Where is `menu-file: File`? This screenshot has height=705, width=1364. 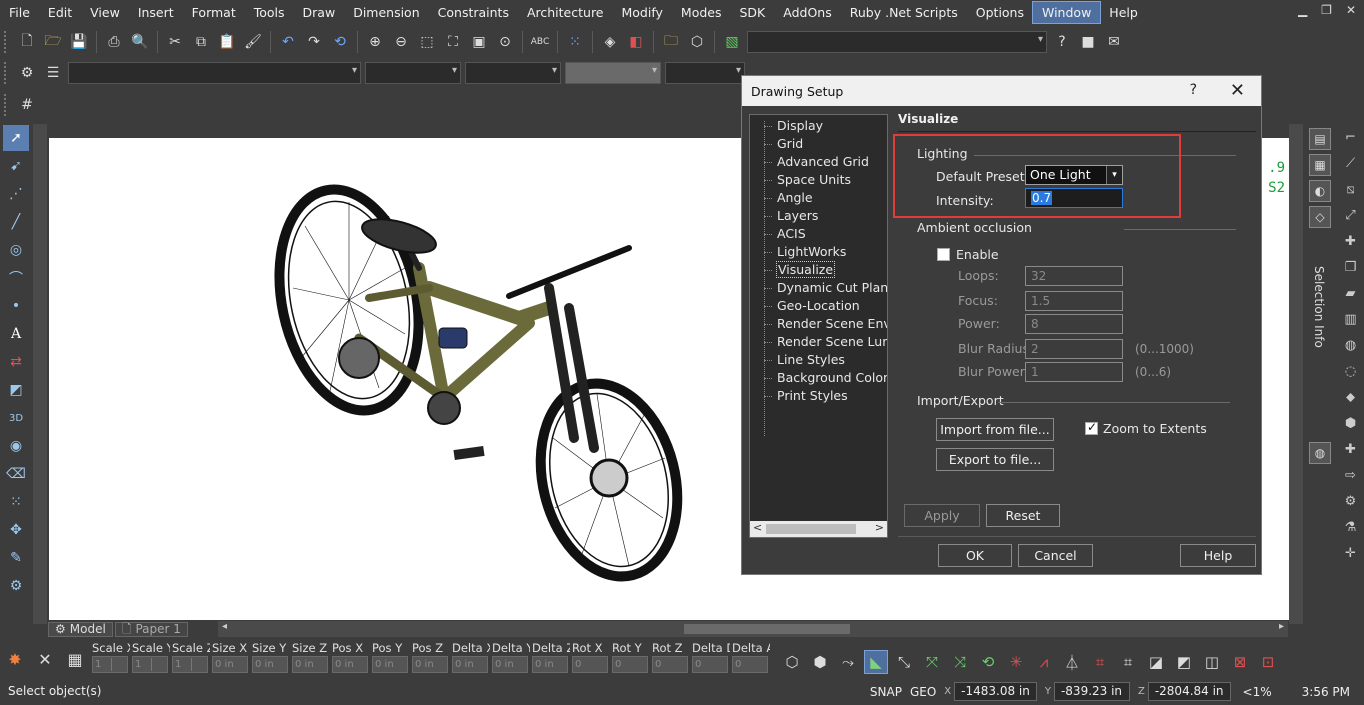
menu-file: File is located at coordinates (19, 12).